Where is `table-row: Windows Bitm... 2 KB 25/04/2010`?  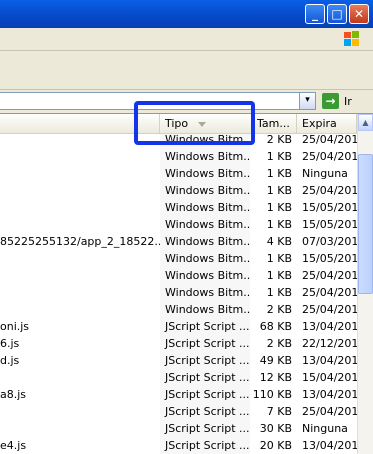
table-row: Windows Bitm... 2 KB 25/04/2010 is located at coordinates (178, 309).